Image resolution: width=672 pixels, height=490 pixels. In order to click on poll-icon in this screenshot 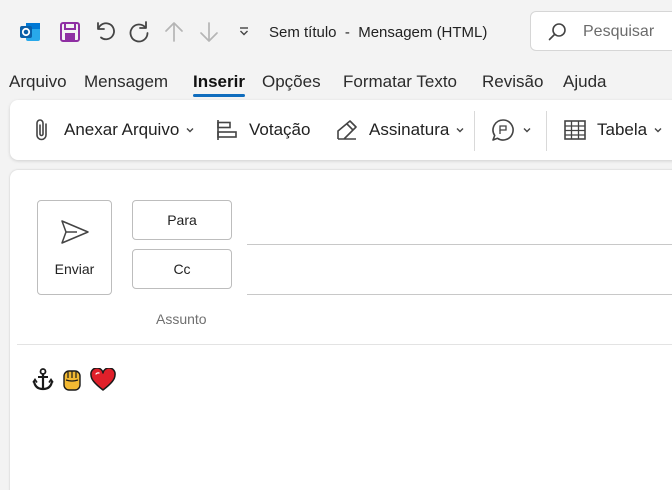, I will do `click(227, 130)`.